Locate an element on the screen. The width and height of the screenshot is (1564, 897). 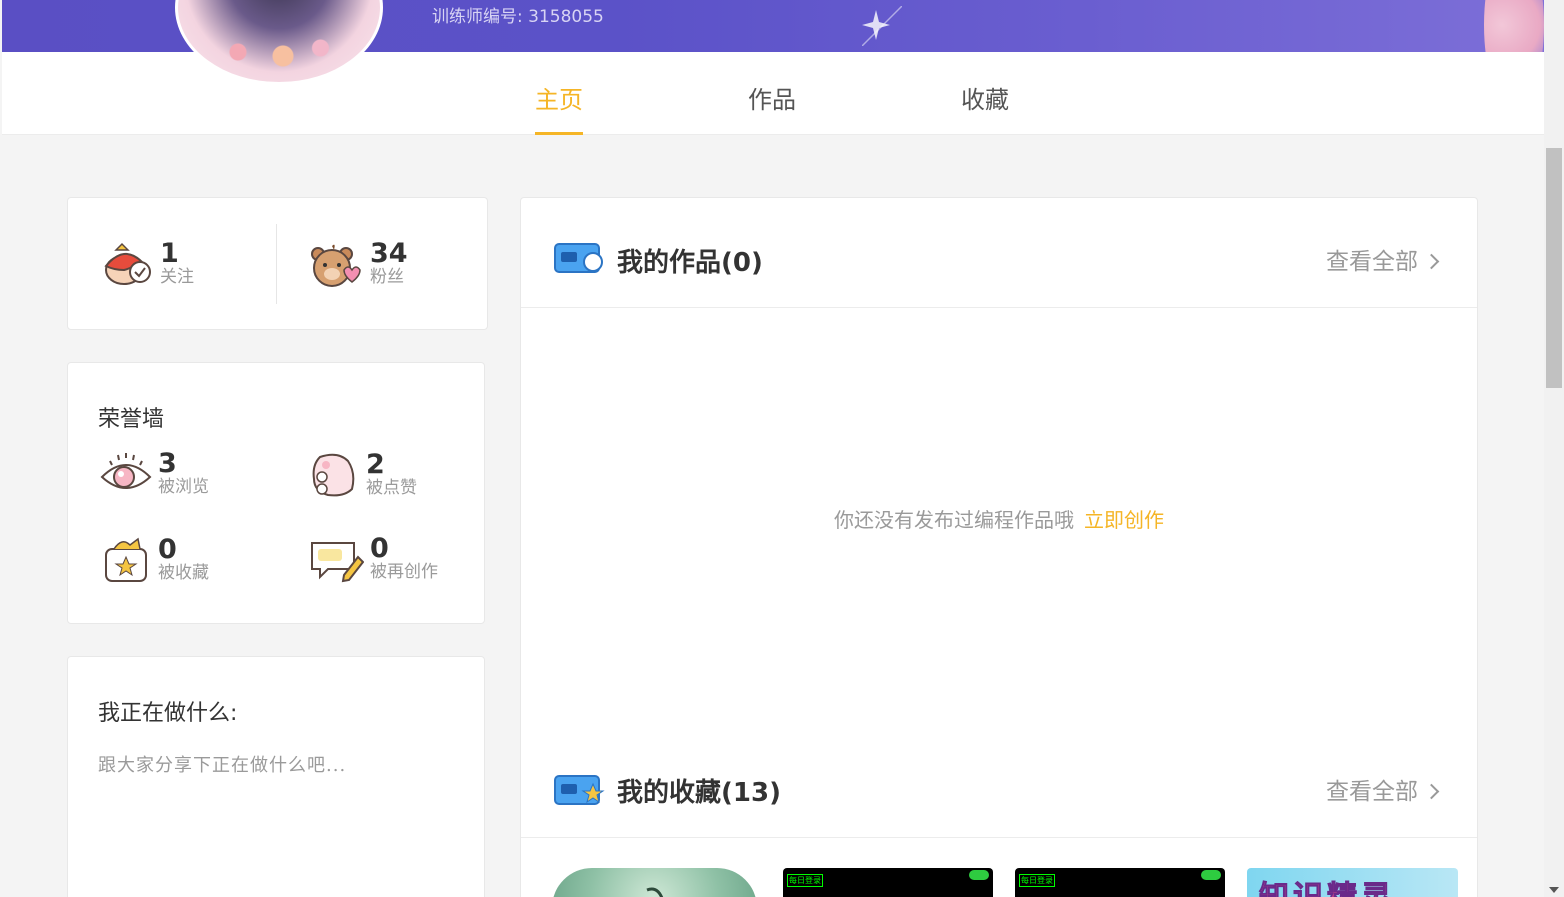
honor-wall-title: 荣誉墙 is located at coordinates (131, 419).